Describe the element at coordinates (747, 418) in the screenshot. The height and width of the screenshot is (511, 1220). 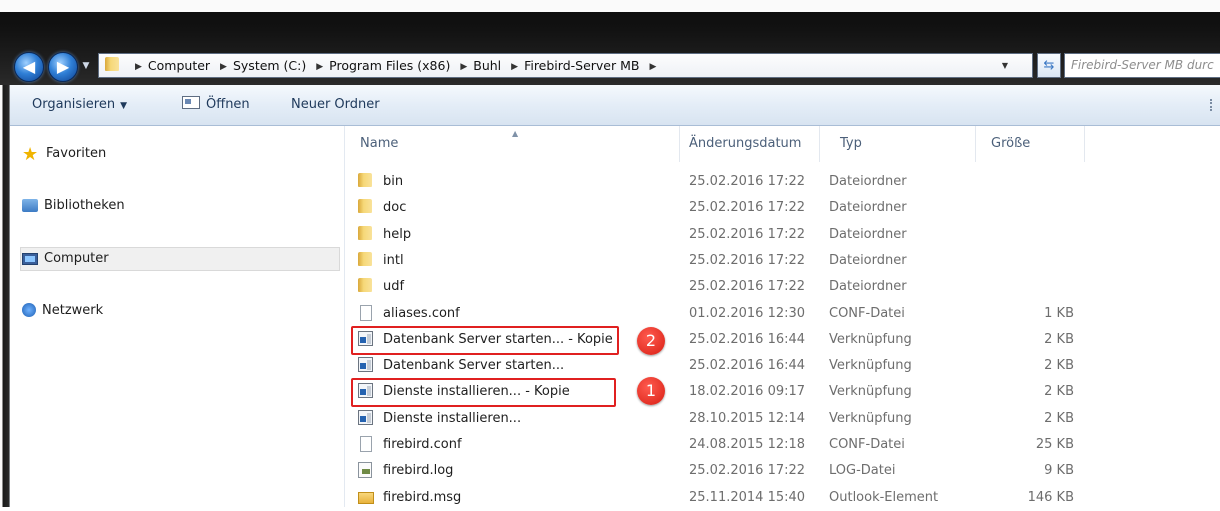
I see `file-date: 28.10.2015 12:14` at that location.